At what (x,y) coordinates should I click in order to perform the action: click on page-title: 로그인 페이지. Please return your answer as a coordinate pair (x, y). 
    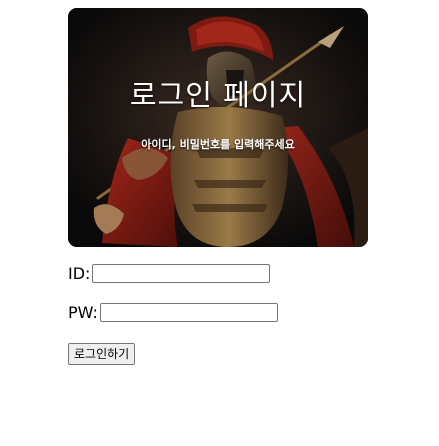
    Looking at the image, I should click on (218, 95).